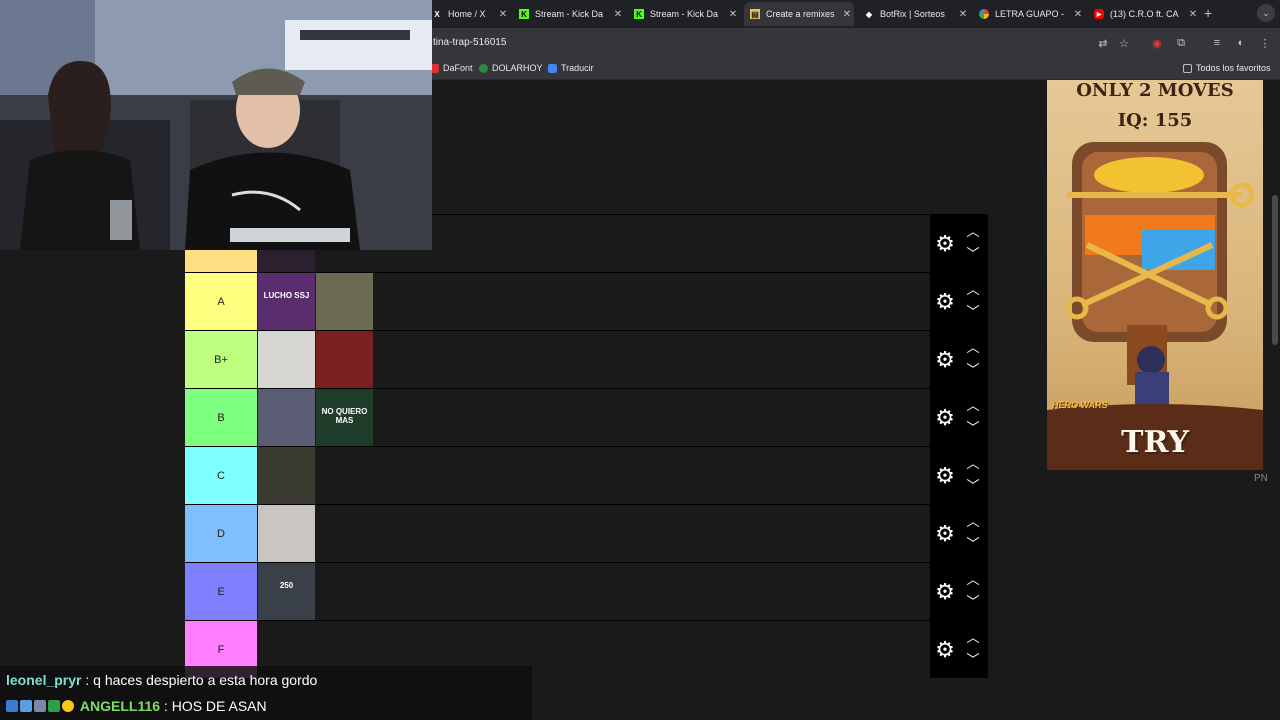 The image size is (1280, 720). Describe the element at coordinates (755, 14) in the screenshot. I see `tiermaker-icon: ▤` at that location.